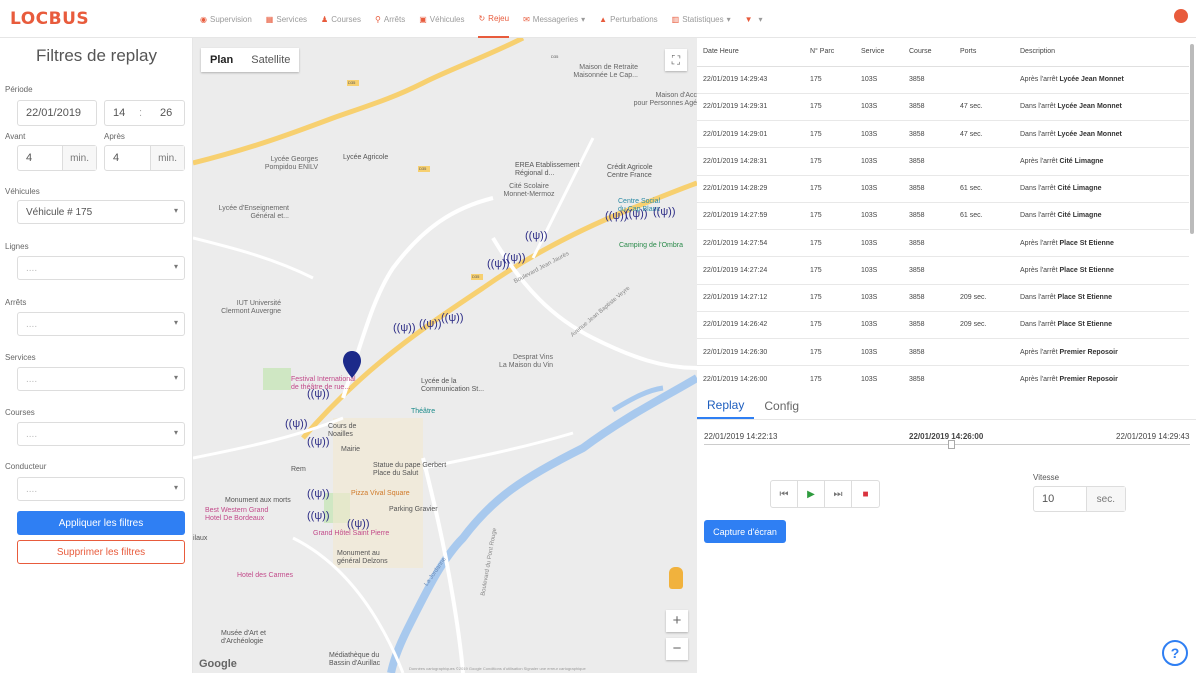 This screenshot has width=1196, height=673. What do you see at coordinates (441, 19) in the screenshot?
I see `nav-item-vehicules: ▣ Véhicules` at bounding box center [441, 19].